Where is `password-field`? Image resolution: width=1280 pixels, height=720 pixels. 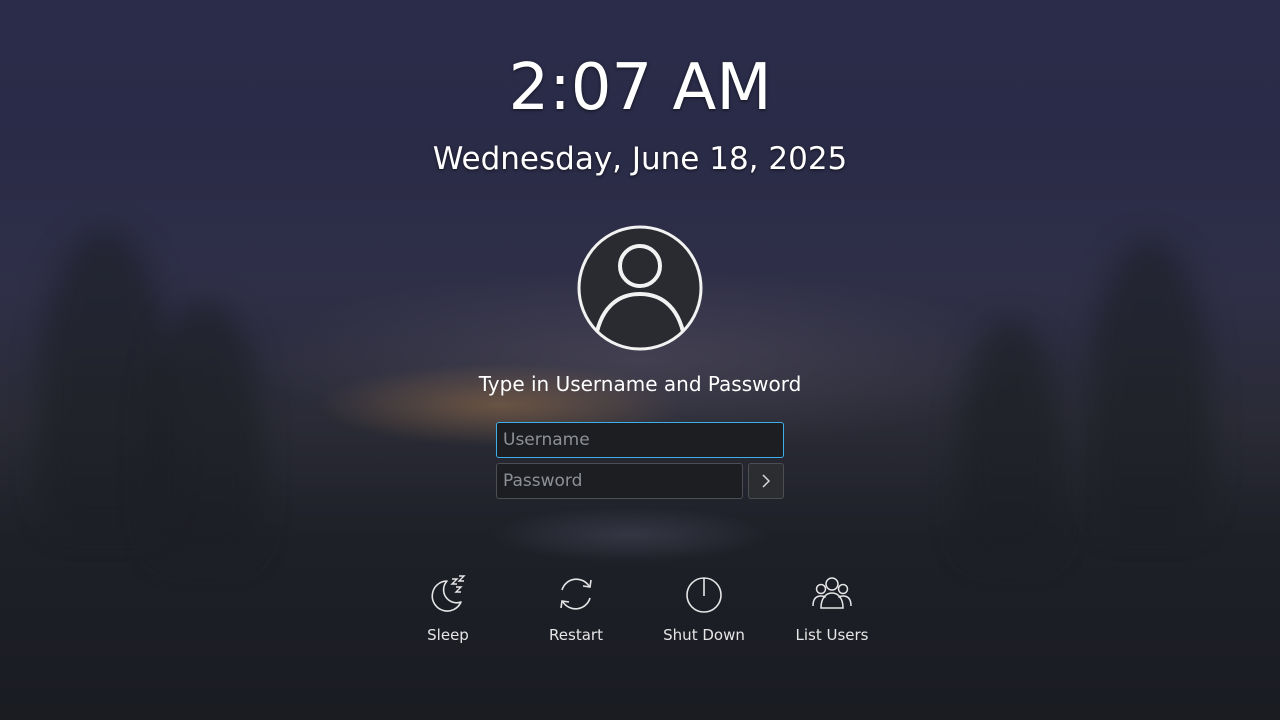
password-field is located at coordinates (619, 481).